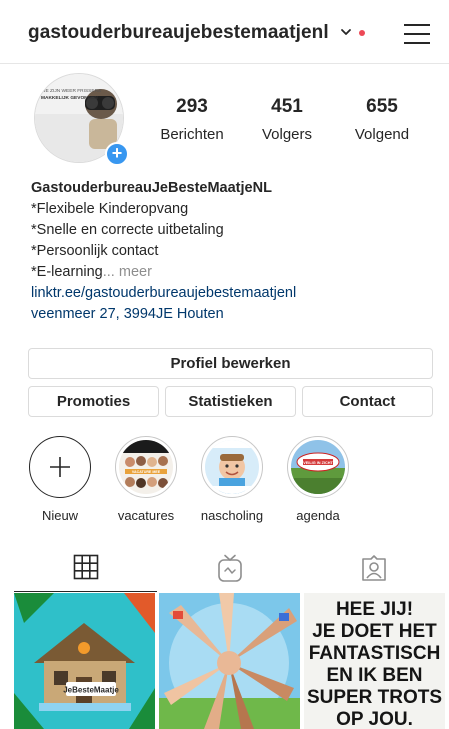  I want to click on post-image-house: JeBesteMaatje, so click(84, 661).